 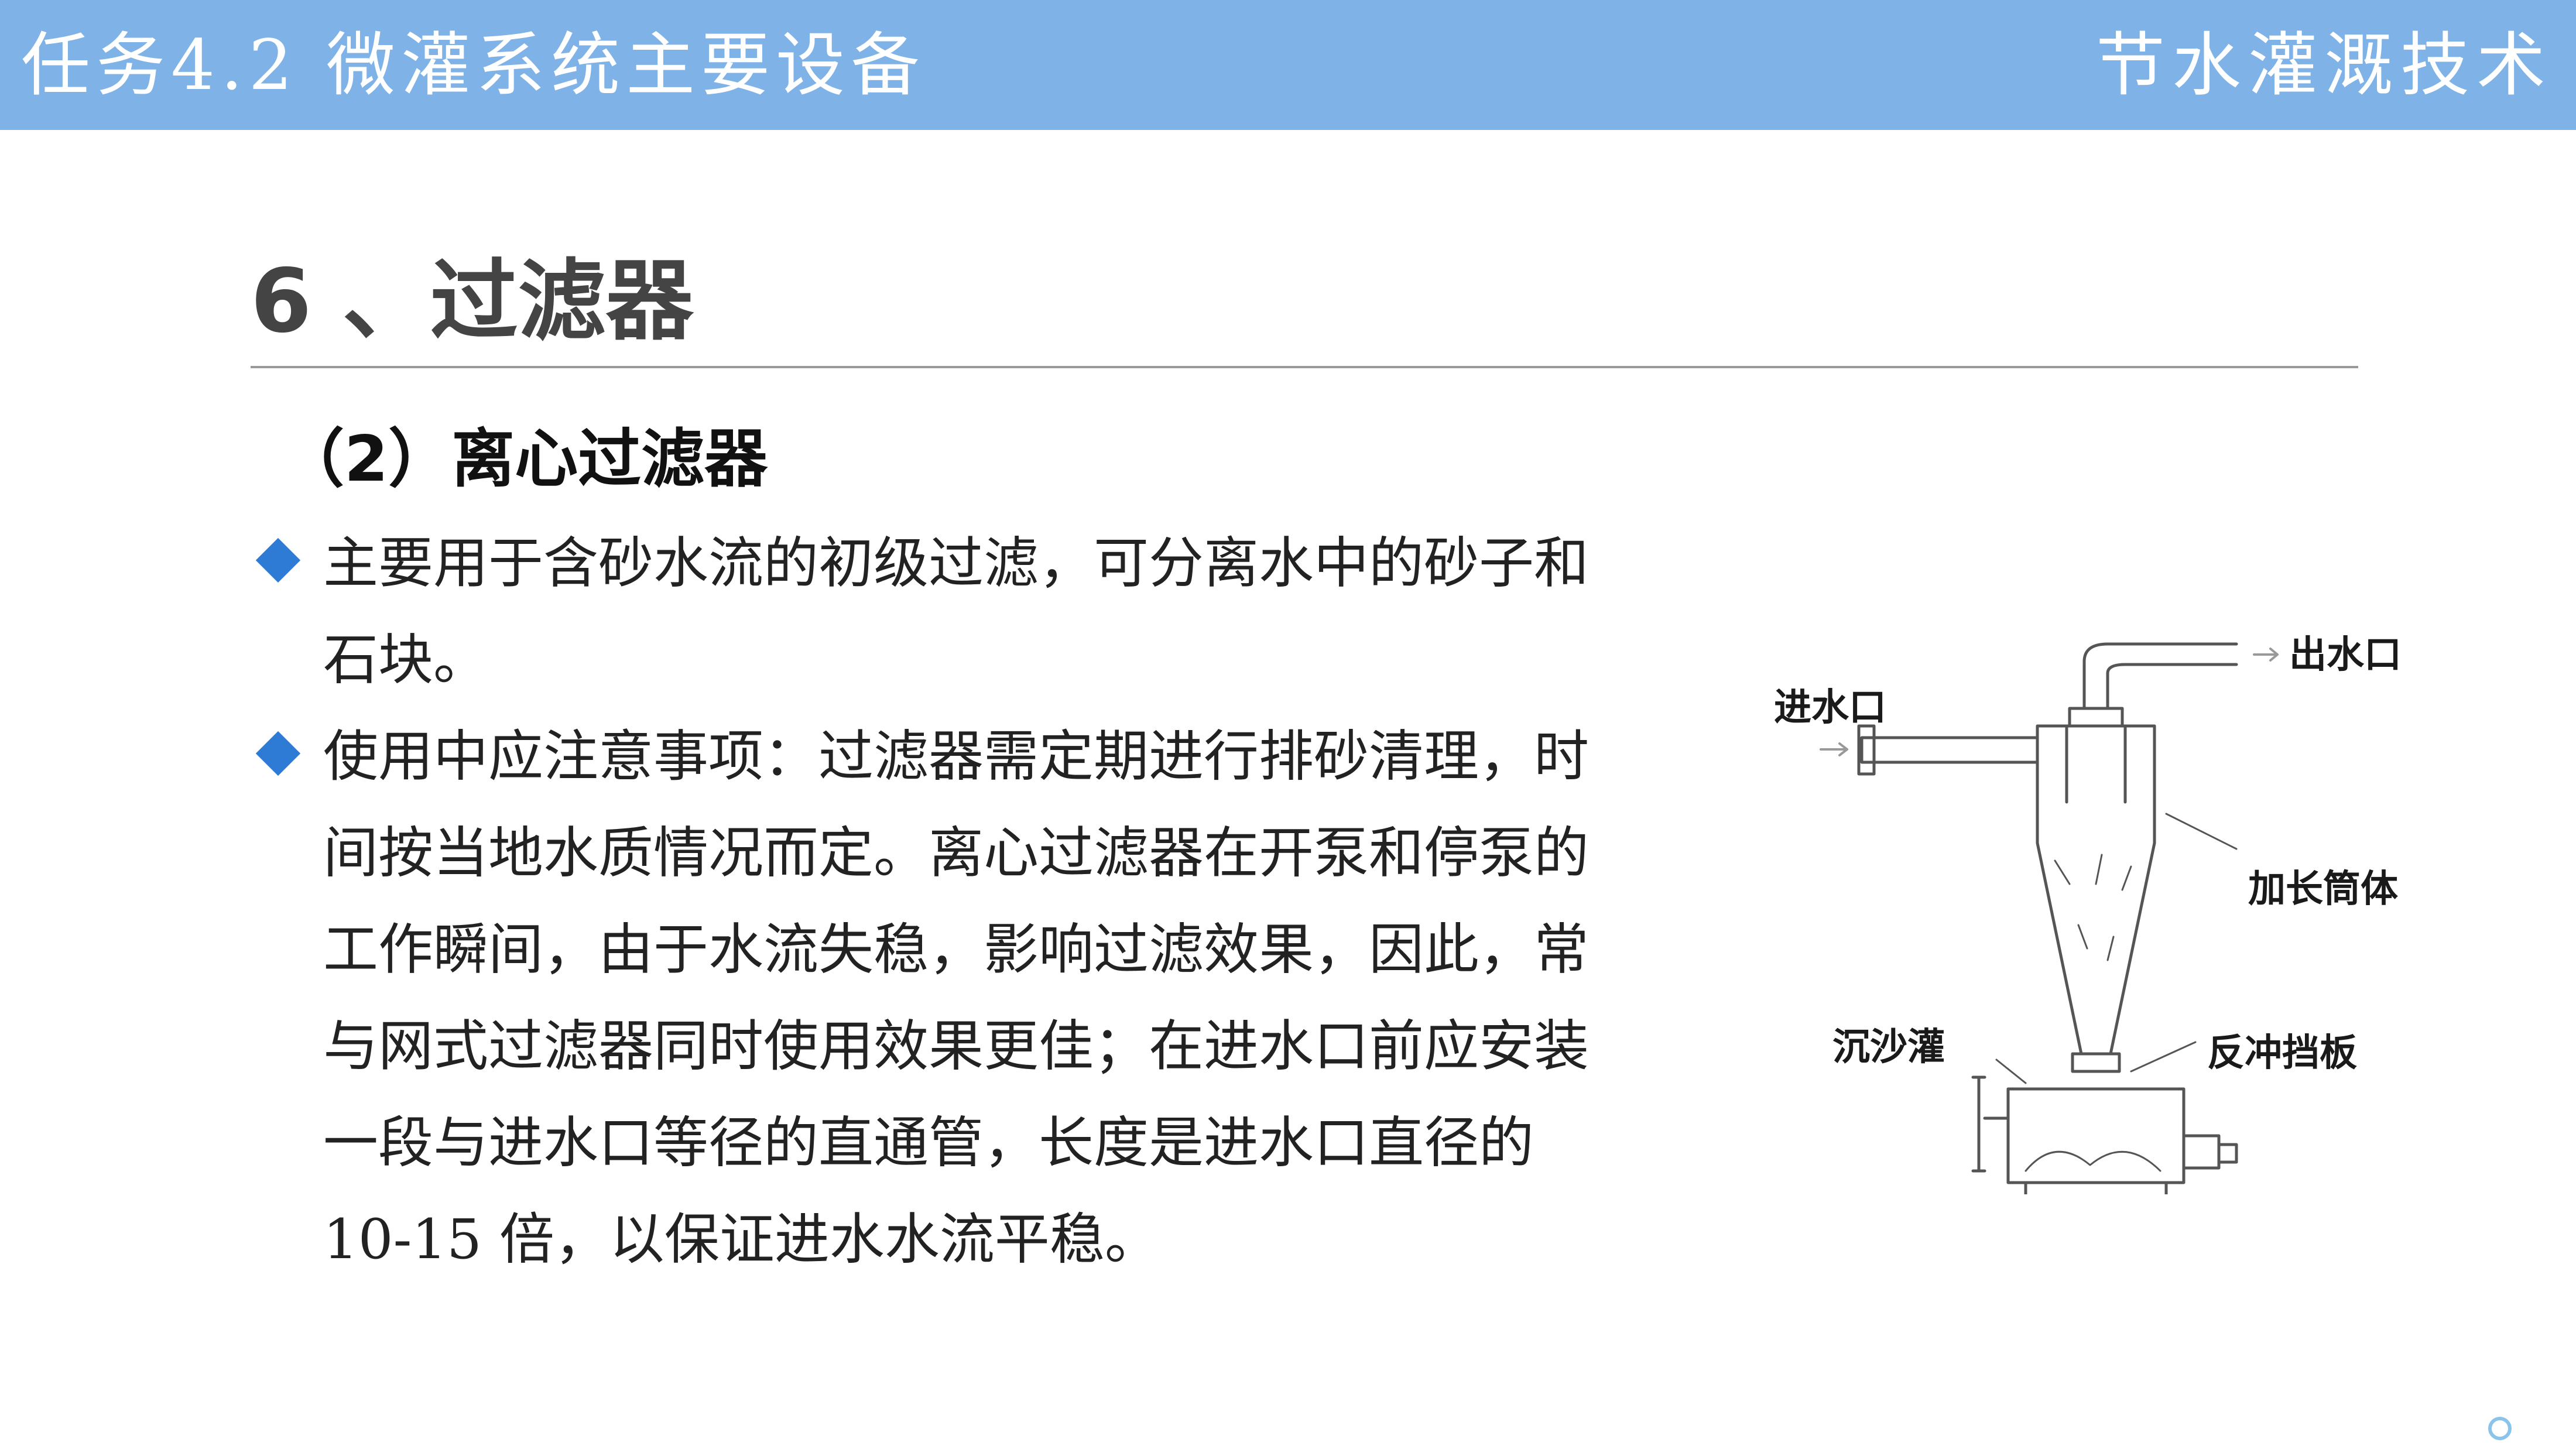 What do you see at coordinates (2201, 831) in the screenshot?
I see `cylinder-leader` at bounding box center [2201, 831].